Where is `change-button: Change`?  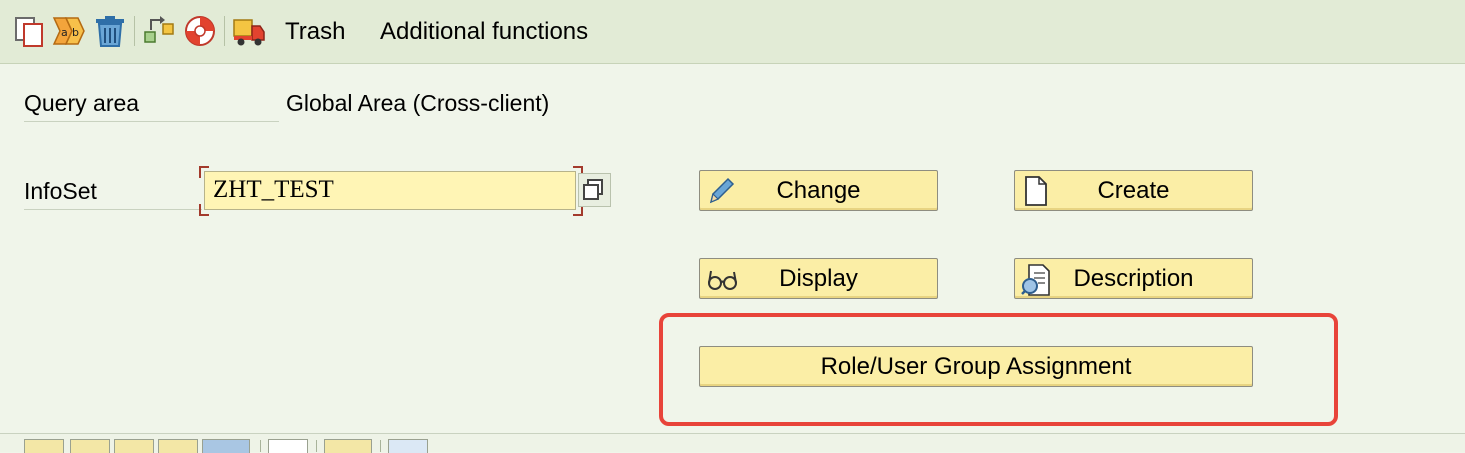 change-button: Change is located at coordinates (818, 190).